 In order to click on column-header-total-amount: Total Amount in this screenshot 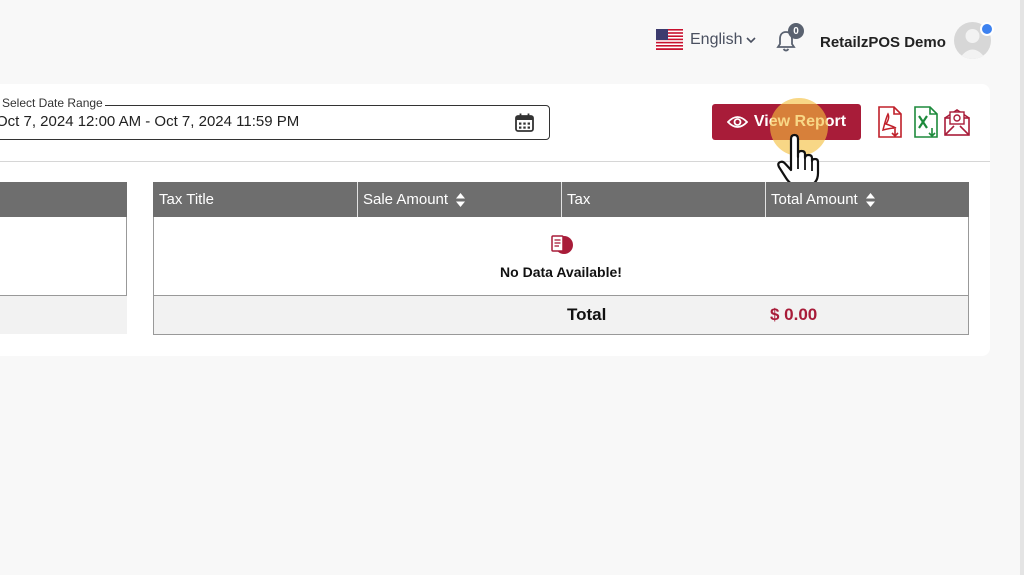, I will do `click(867, 199)`.